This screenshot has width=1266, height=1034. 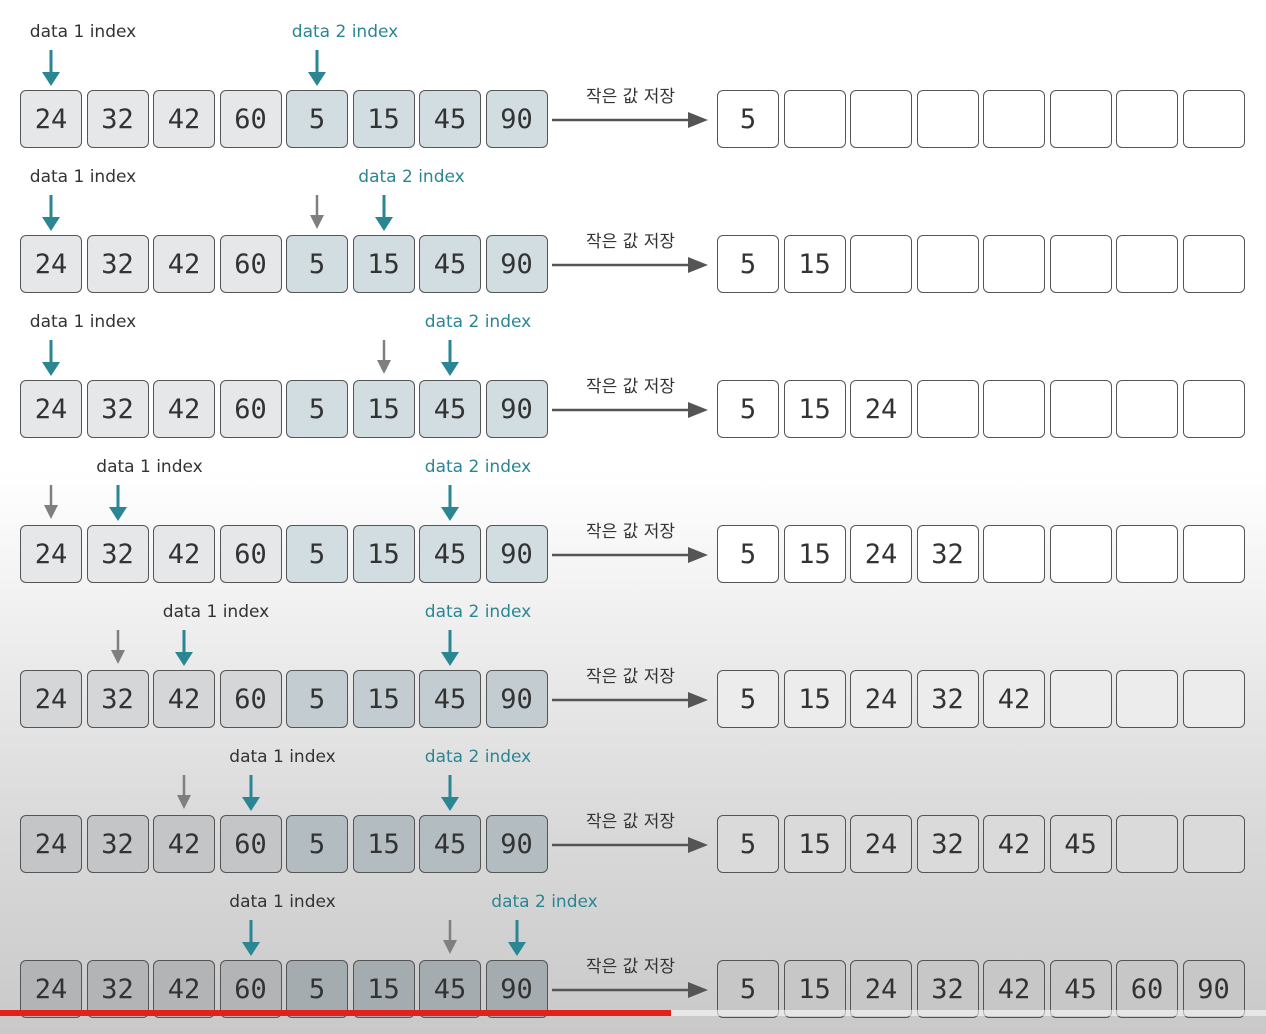 What do you see at coordinates (1014, 844) in the screenshot?
I see `output-array-cell: 42` at bounding box center [1014, 844].